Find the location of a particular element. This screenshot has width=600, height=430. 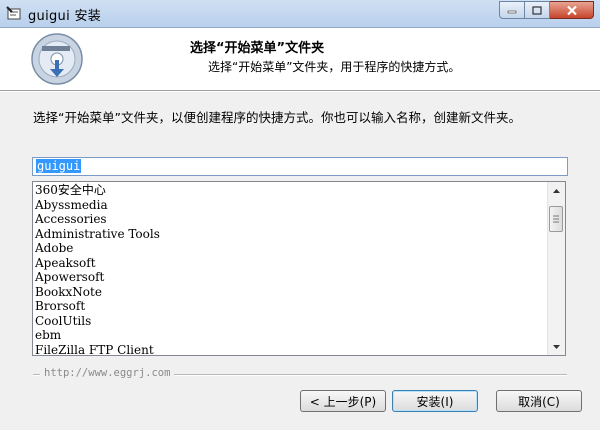

minimize-icon is located at coordinates (512, 12).